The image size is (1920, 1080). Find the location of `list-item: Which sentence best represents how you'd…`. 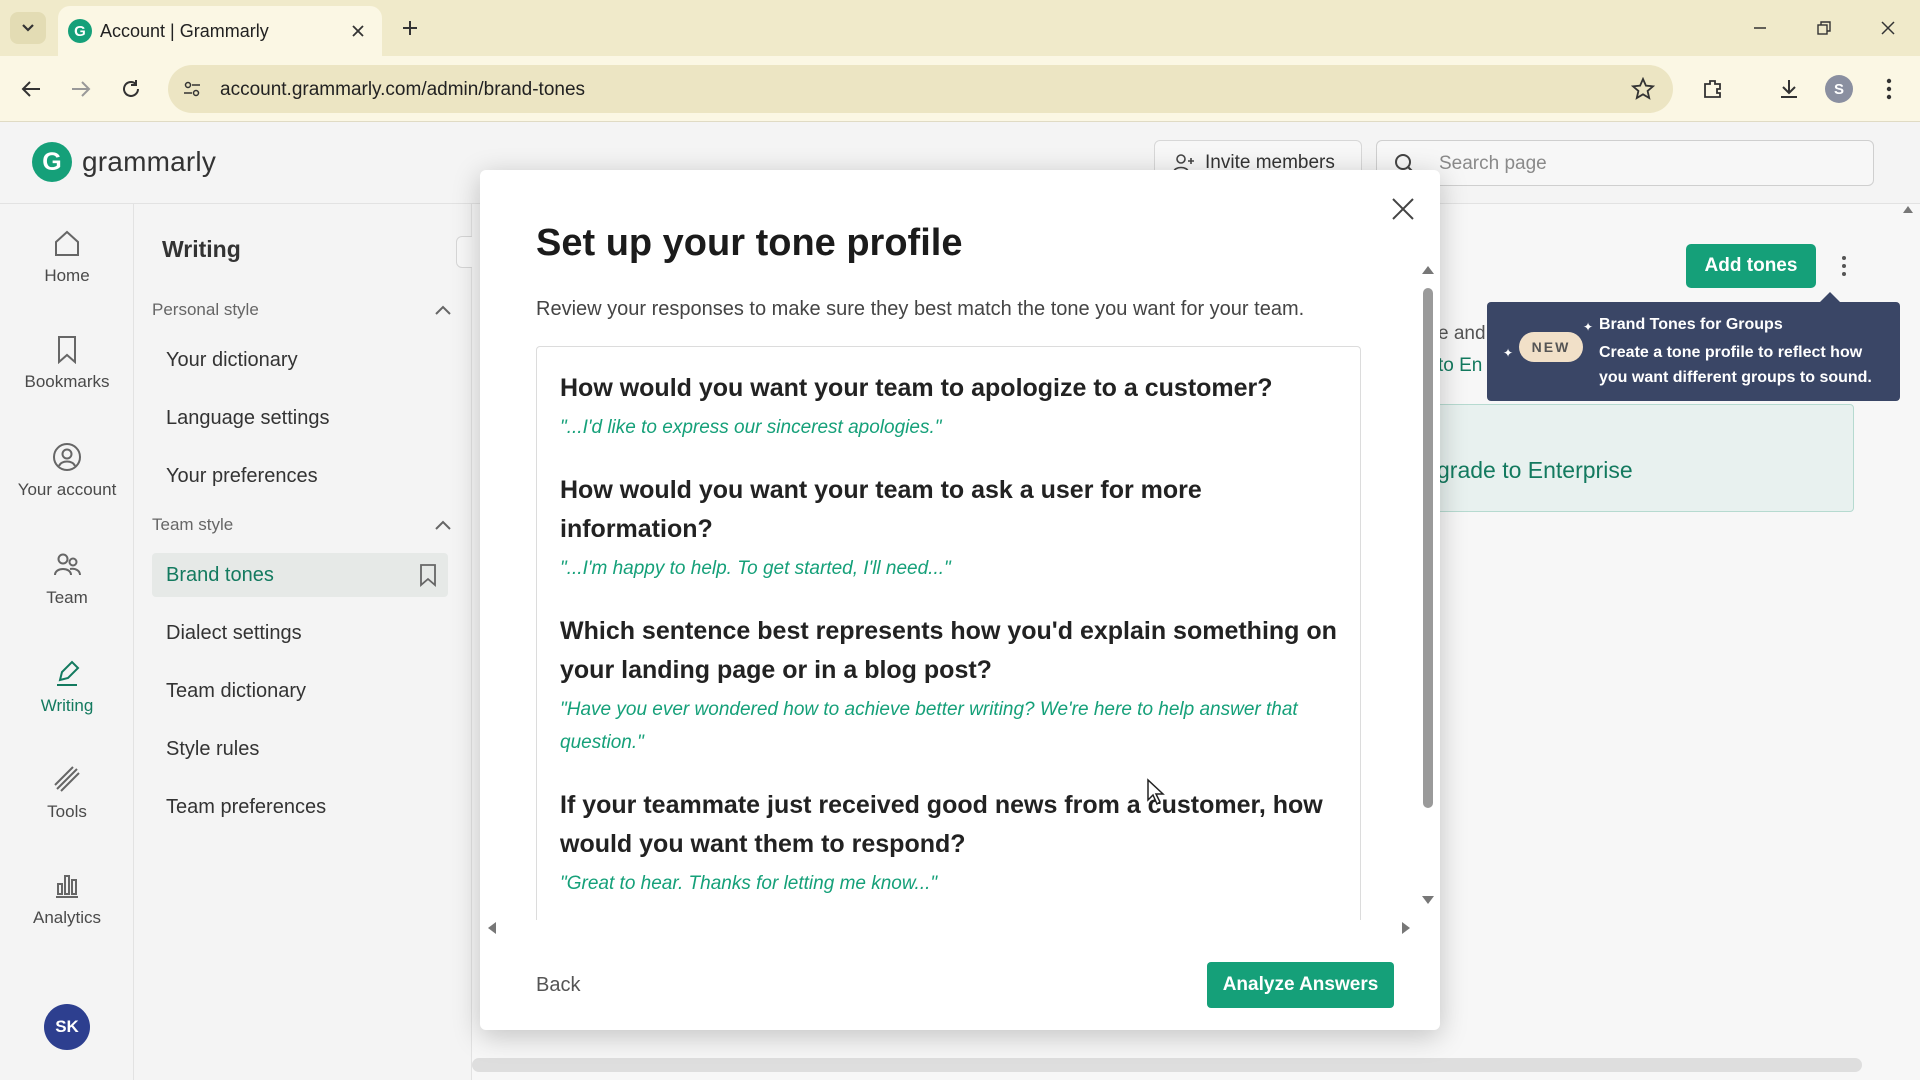

list-item: Which sentence best represents how you'd… is located at coordinates (955, 685).